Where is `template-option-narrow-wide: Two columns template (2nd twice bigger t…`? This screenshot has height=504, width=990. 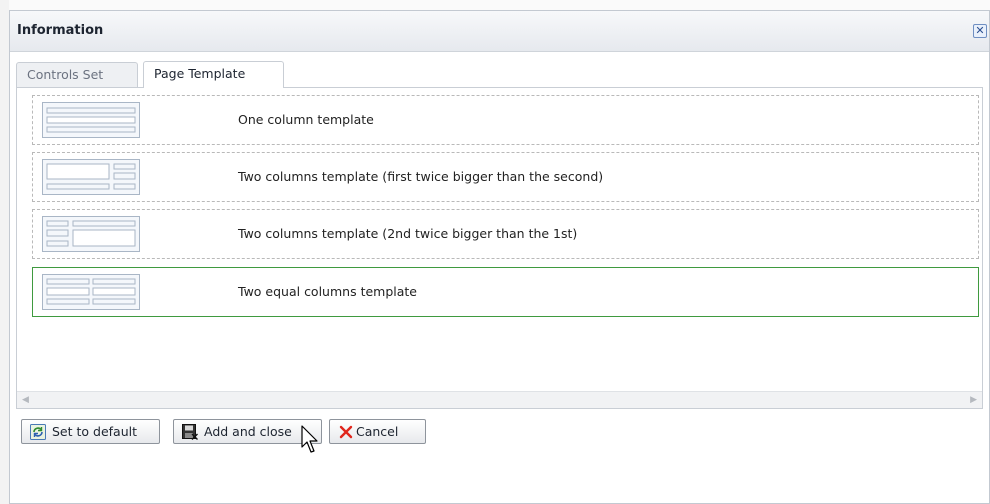
template-option-narrow-wide: Two columns template (2nd twice bigger t… is located at coordinates (505, 234).